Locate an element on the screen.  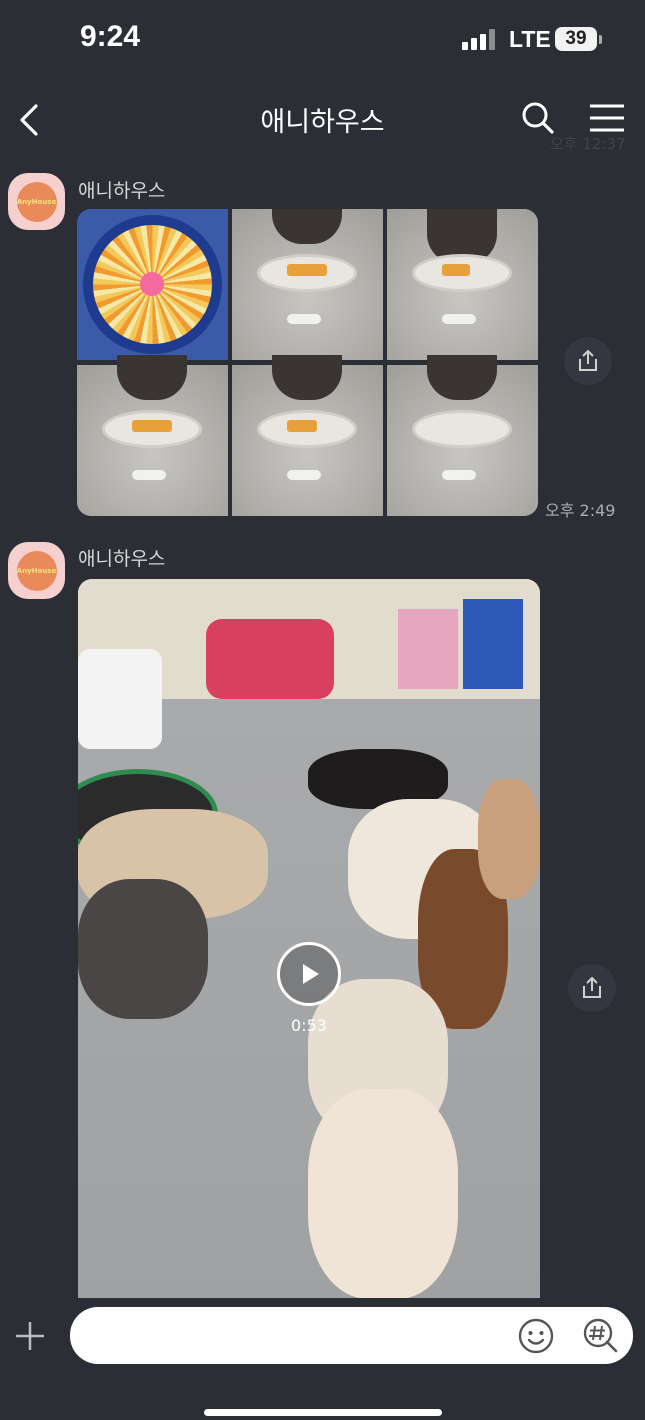
menu-icon is located at coordinates (607, 118).